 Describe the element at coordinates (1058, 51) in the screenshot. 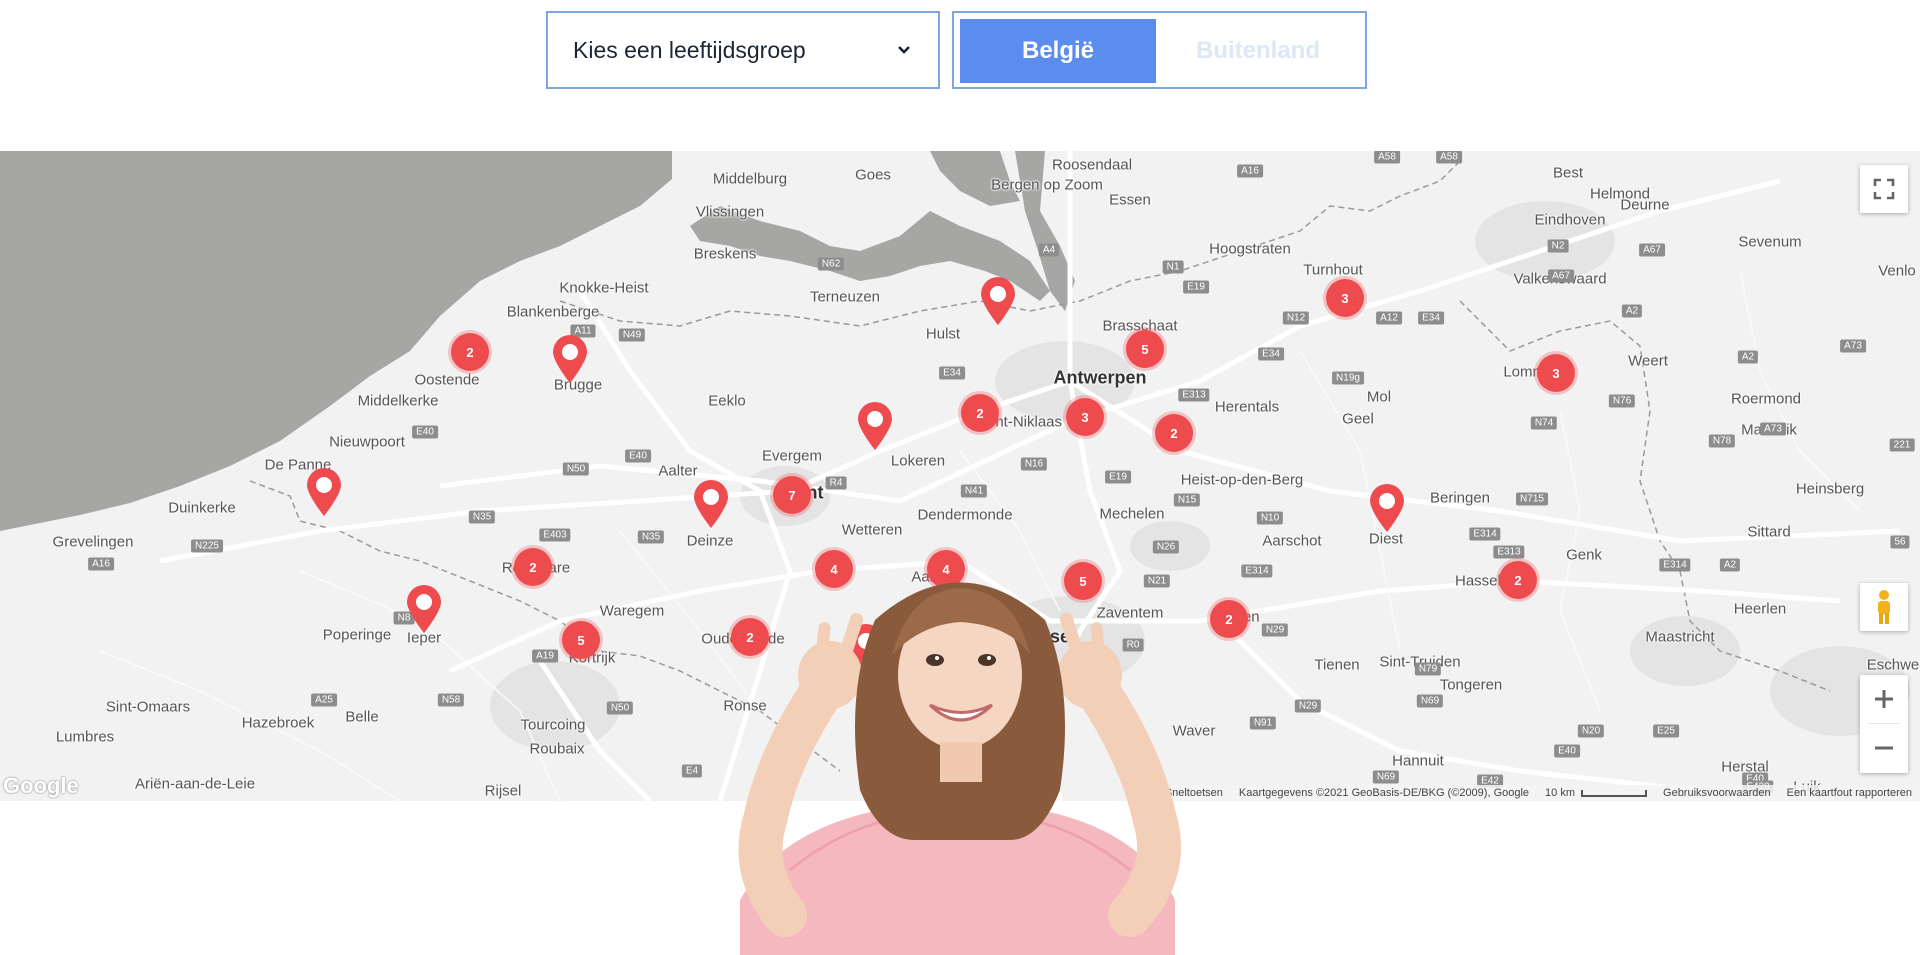

I see `region-belgie-button: België` at that location.